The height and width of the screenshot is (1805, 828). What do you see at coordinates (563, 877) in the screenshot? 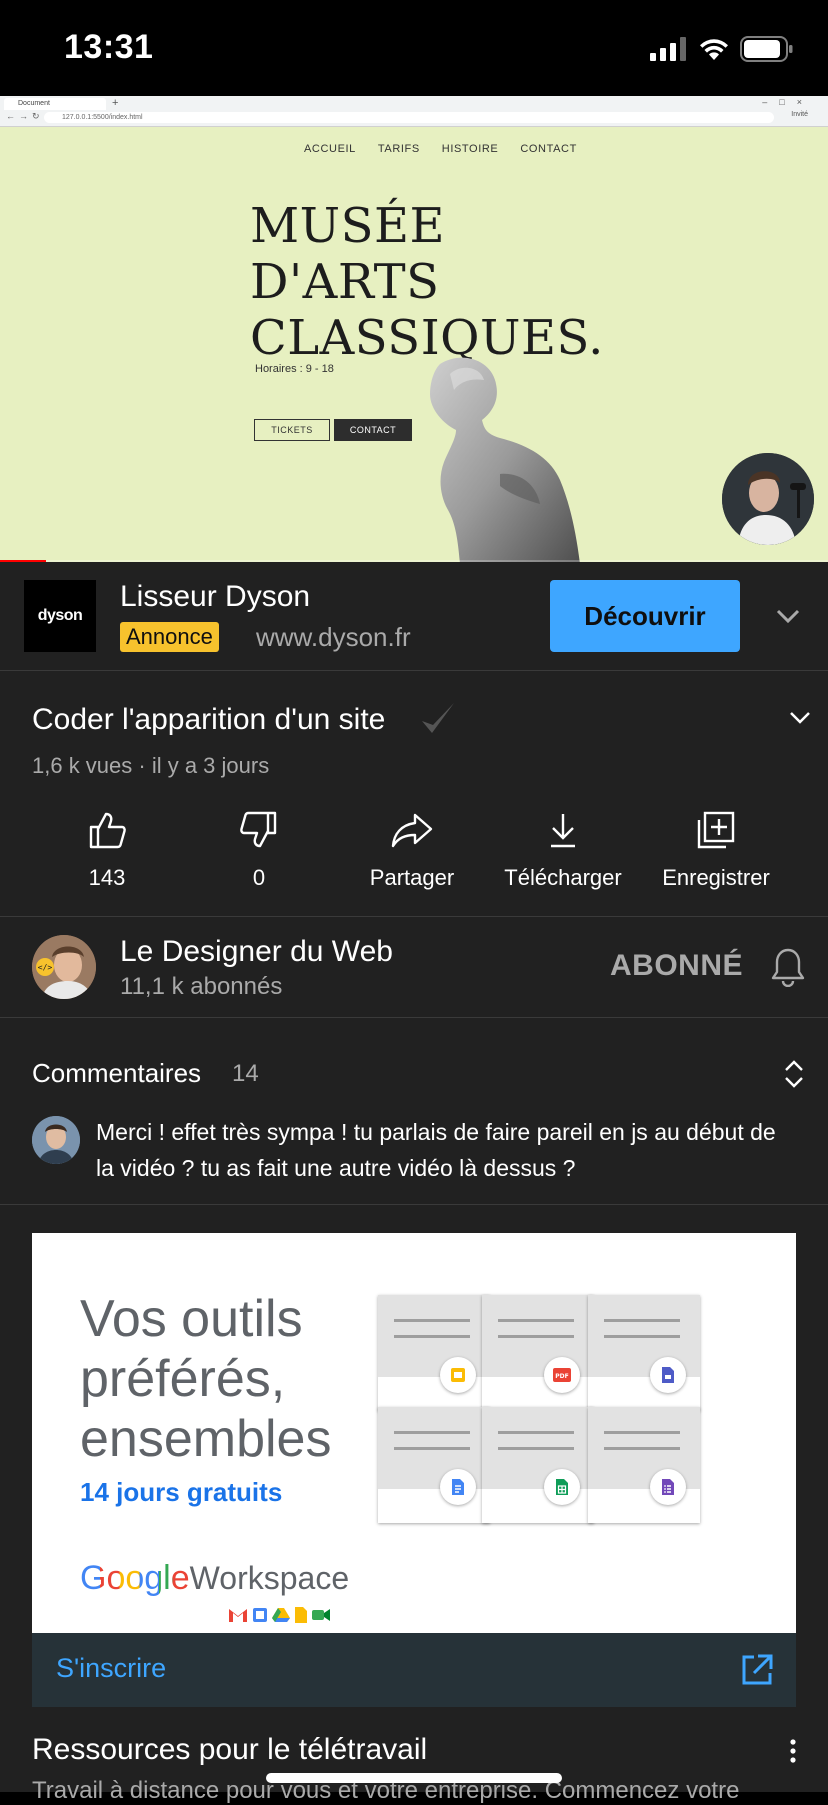
I see `download-label: Télécharger` at bounding box center [563, 877].